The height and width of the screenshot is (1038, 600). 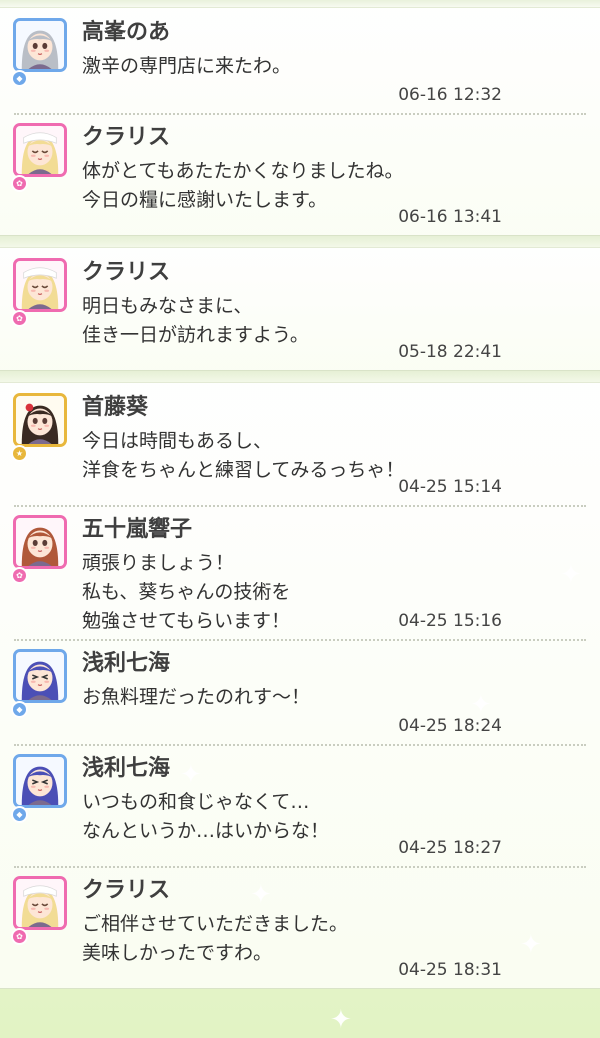 What do you see at coordinates (167, 306) in the screenshot?
I see `message-line: 明日もみなさまに、` at bounding box center [167, 306].